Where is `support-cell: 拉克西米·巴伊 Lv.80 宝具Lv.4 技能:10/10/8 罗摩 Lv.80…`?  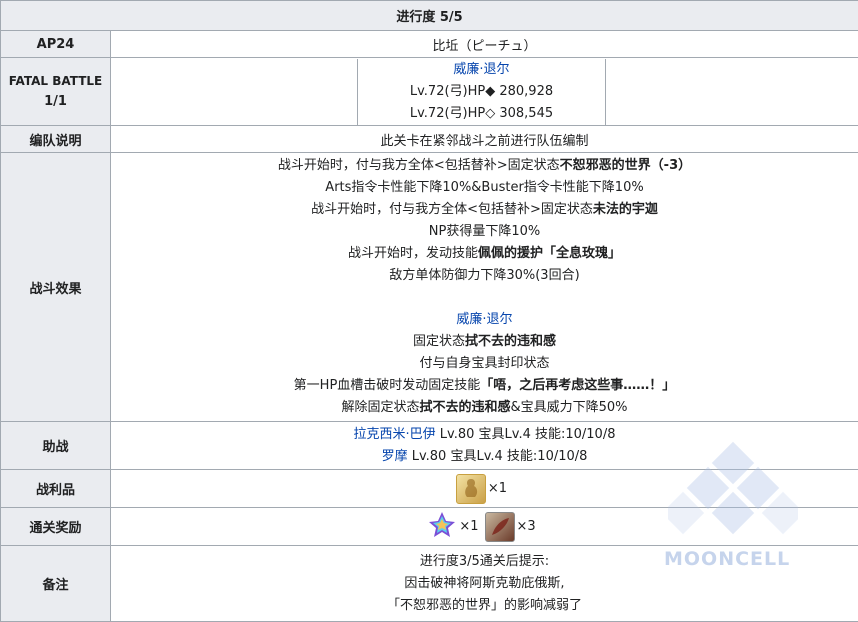 support-cell: 拉克西米·巴伊 Lv.80 宝具Lv.4 技能:10/10/8 罗摩 Lv.80… is located at coordinates (484, 445).